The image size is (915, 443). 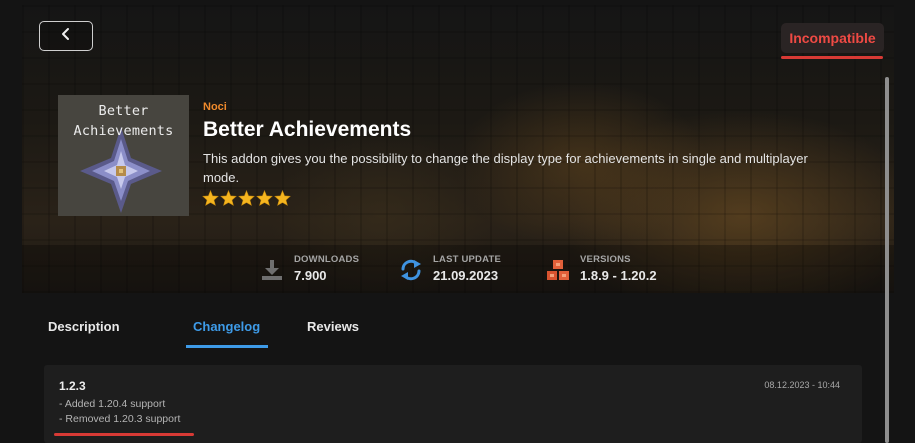 I want to click on rating-stars, so click(x=246, y=198).